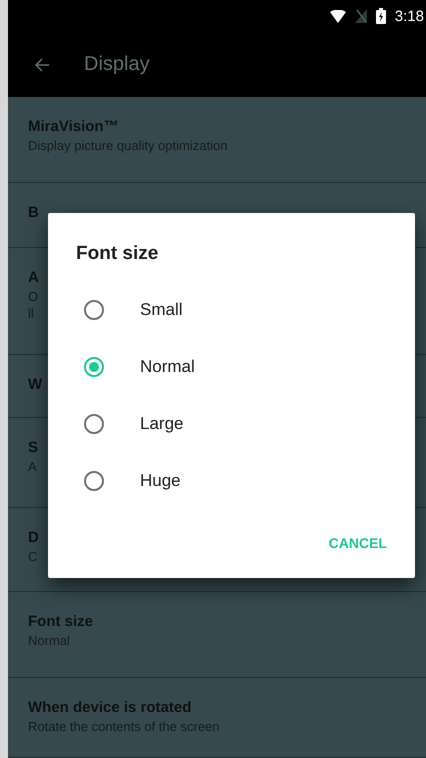  I want to click on option-label: Small, so click(161, 310).